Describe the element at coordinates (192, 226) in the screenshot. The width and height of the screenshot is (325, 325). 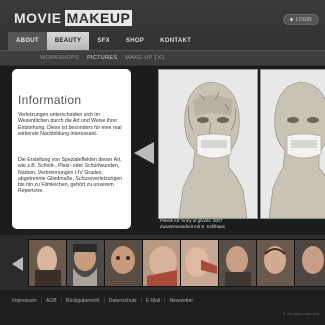
I see `photo-caption-line-2: Zusammenarbeit mit S. Kohlhaas` at that location.